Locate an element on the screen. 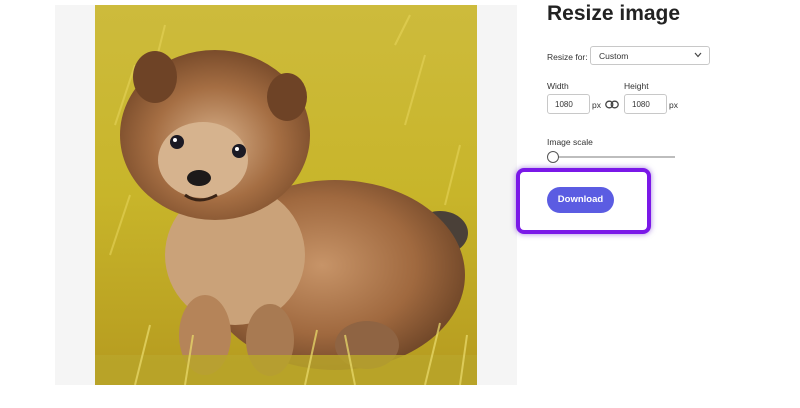 Image resolution: width=800 pixels, height=408 pixels. width-input: 1080 is located at coordinates (568, 104).